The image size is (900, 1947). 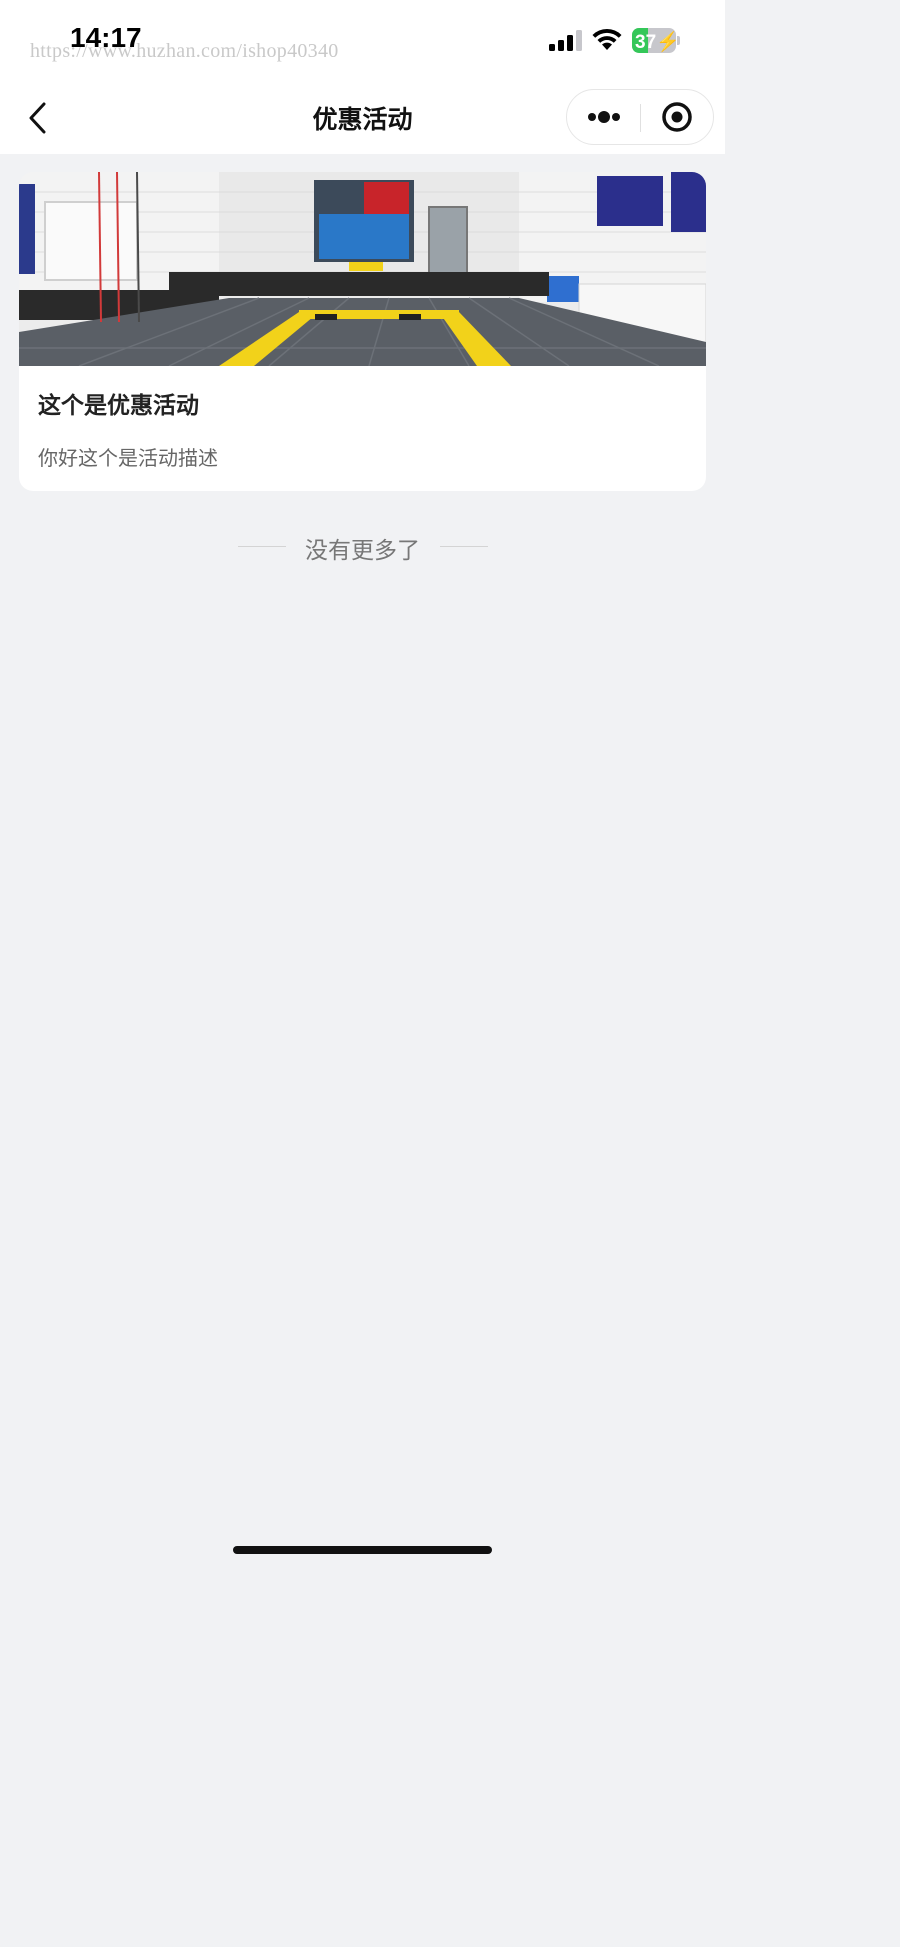 I want to click on promotion-description: 你好这个是活动描述, so click(x=128, y=458).